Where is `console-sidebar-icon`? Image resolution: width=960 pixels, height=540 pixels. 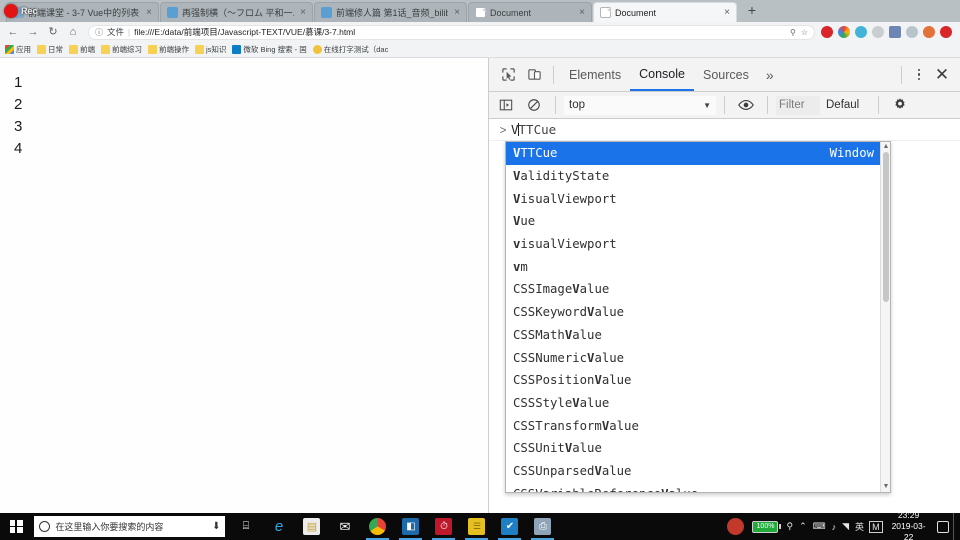
console-sidebar-icon is located at coordinates (506, 105).